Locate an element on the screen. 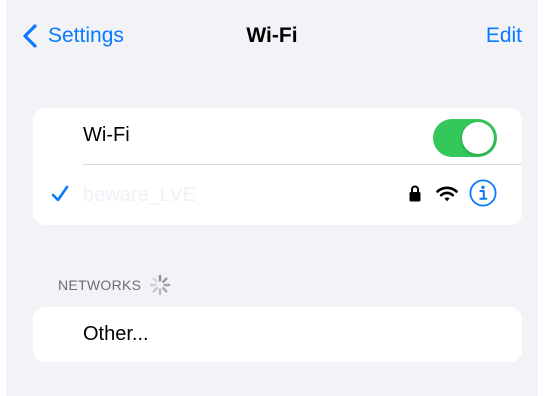 The image size is (544, 396). network-name: beware_LVE is located at coordinates (140, 195).